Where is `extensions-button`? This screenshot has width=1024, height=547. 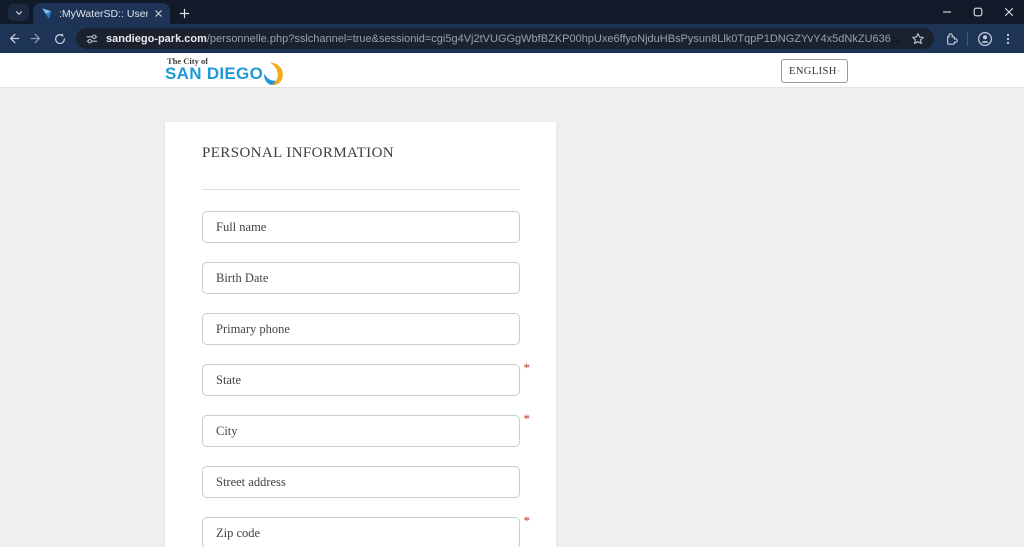
extensions-button is located at coordinates (950, 38).